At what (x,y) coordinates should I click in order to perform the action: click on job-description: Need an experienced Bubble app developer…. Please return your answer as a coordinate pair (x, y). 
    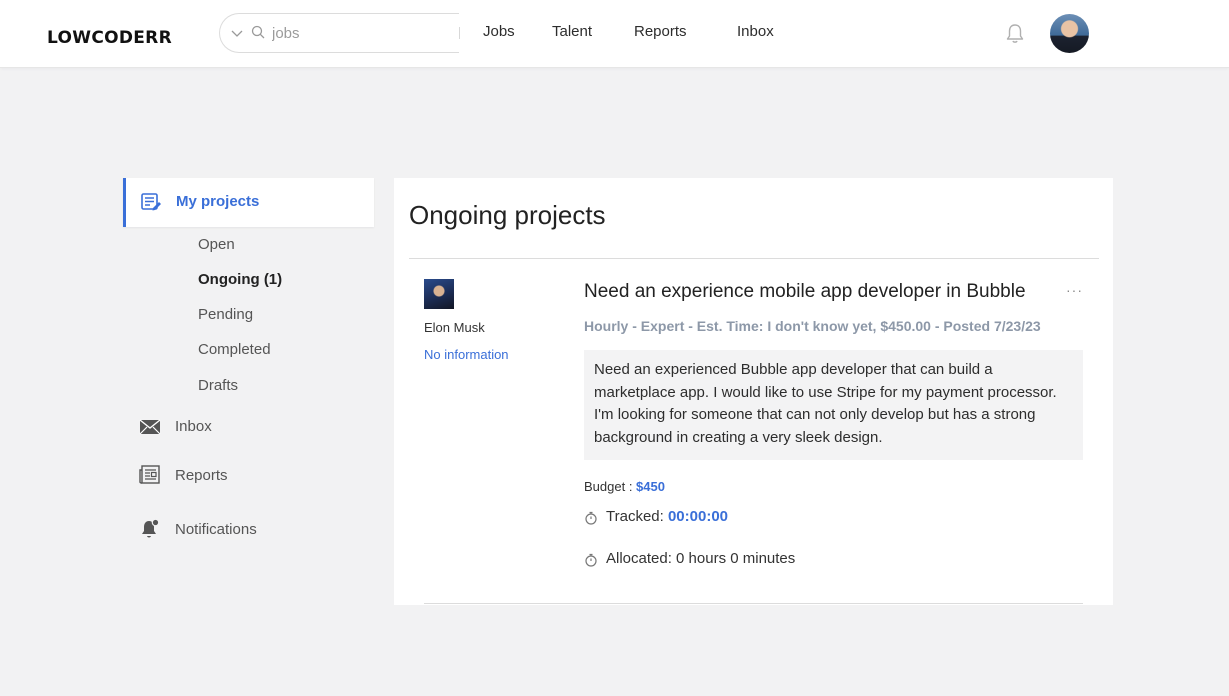
    Looking at the image, I should click on (833, 405).